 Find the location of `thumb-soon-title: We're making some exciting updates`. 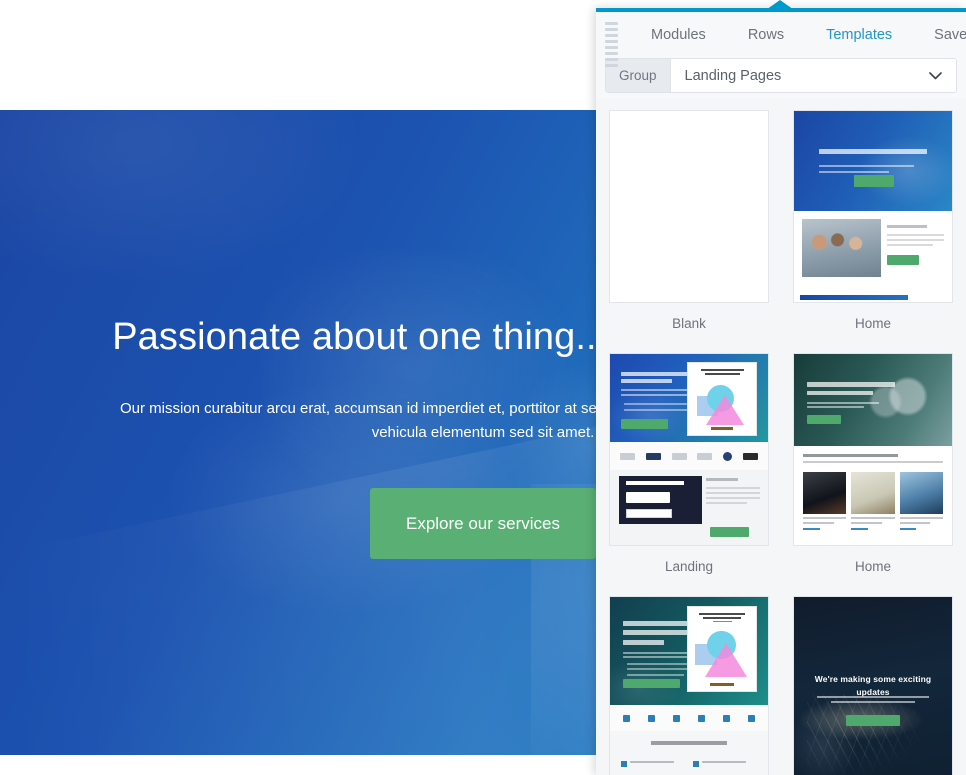

thumb-soon-title: We're making some exciting updates is located at coordinates (873, 686).